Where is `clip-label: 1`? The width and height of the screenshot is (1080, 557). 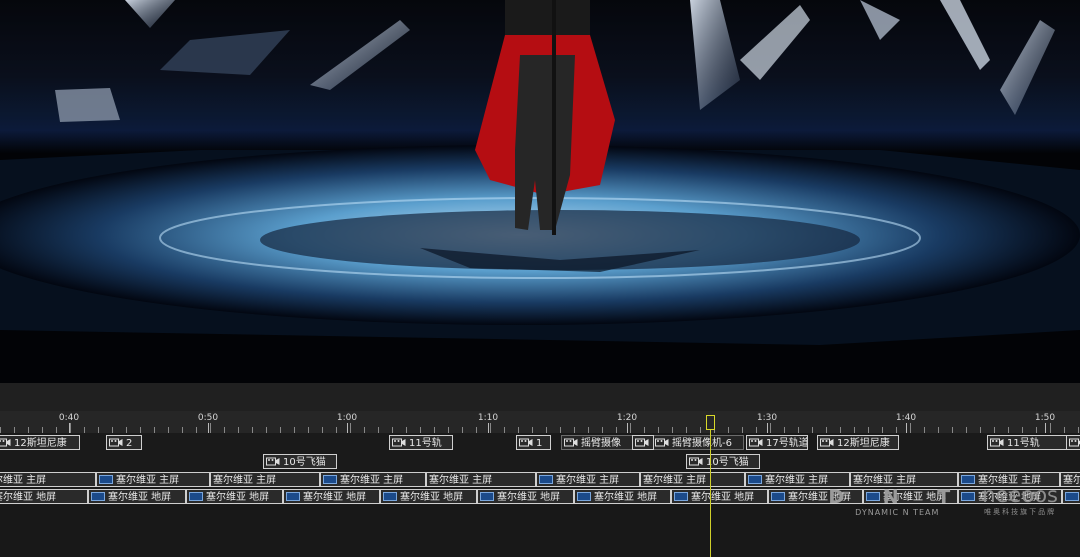
clip-label: 1 is located at coordinates (539, 443).